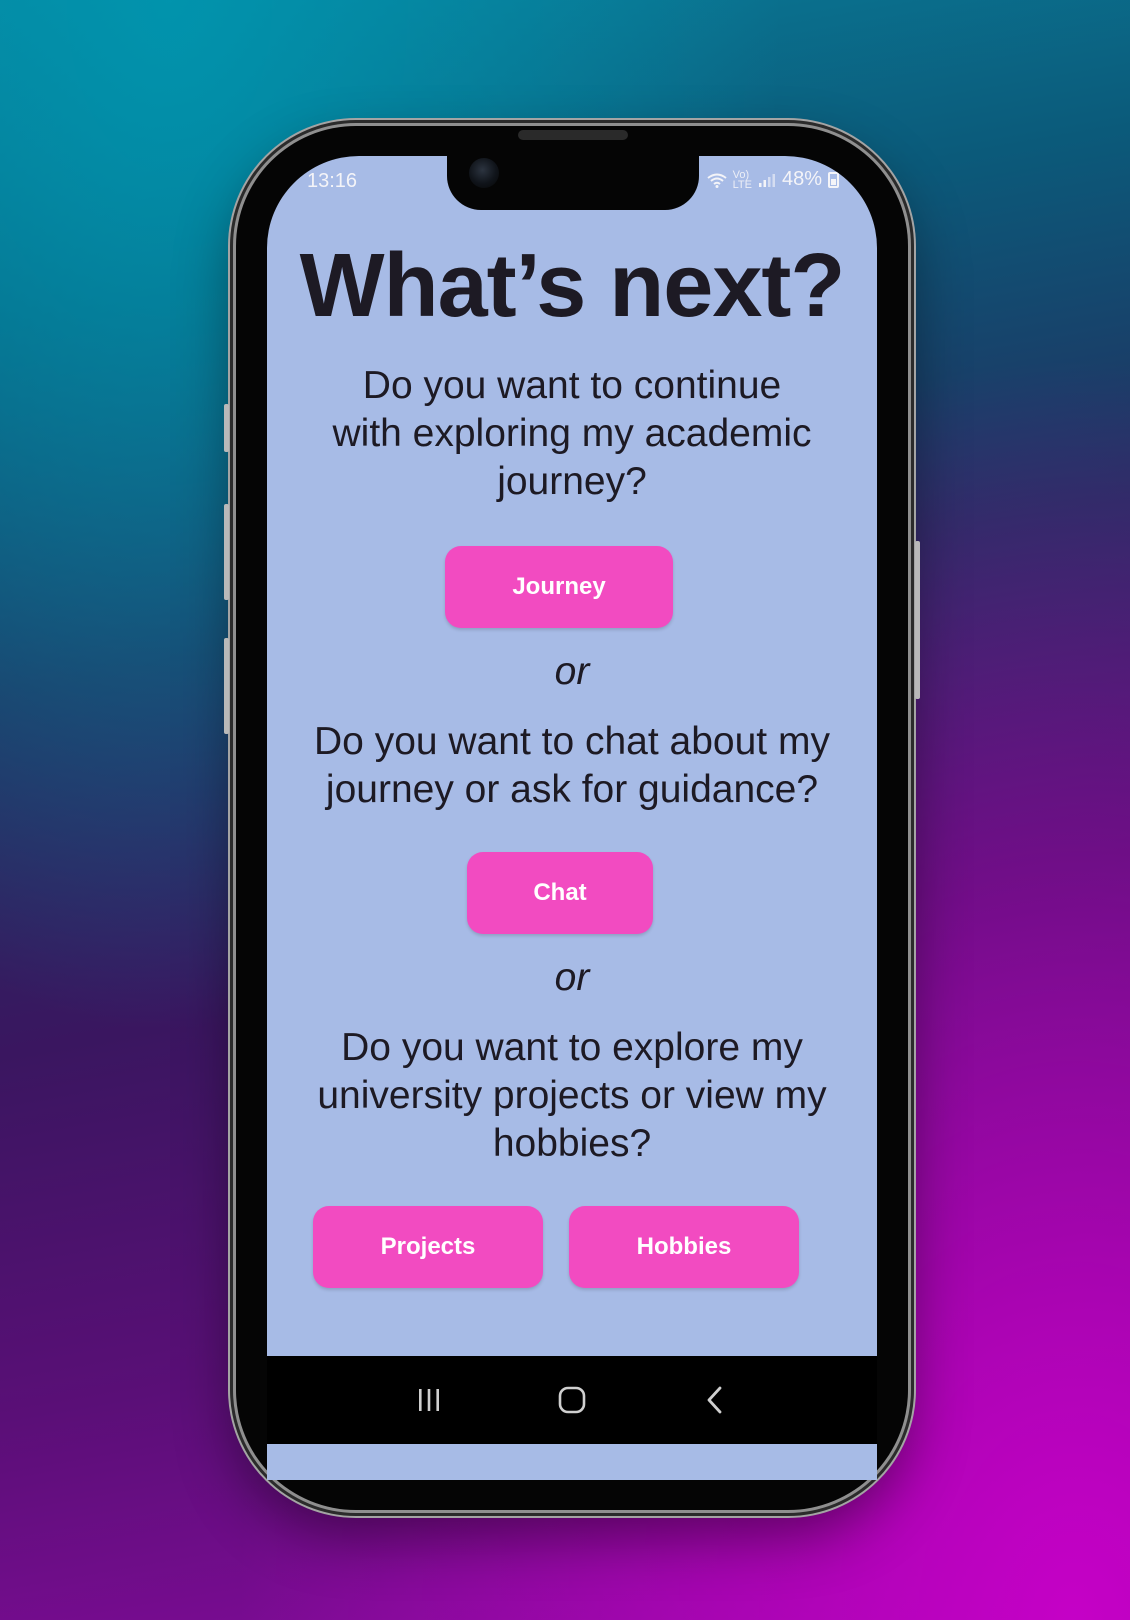 The image size is (1130, 1620). What do you see at coordinates (573, 183) in the screenshot?
I see `notch` at bounding box center [573, 183].